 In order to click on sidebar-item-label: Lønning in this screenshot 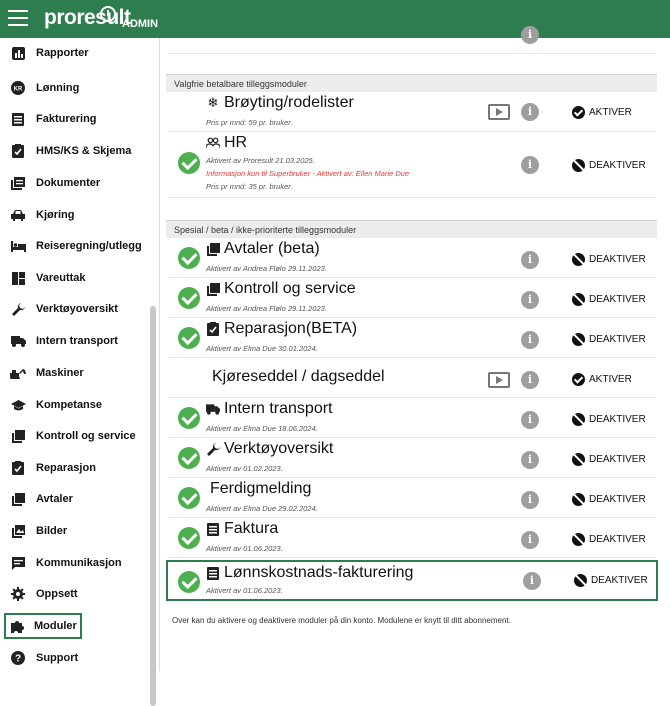, I will do `click(58, 88)`.